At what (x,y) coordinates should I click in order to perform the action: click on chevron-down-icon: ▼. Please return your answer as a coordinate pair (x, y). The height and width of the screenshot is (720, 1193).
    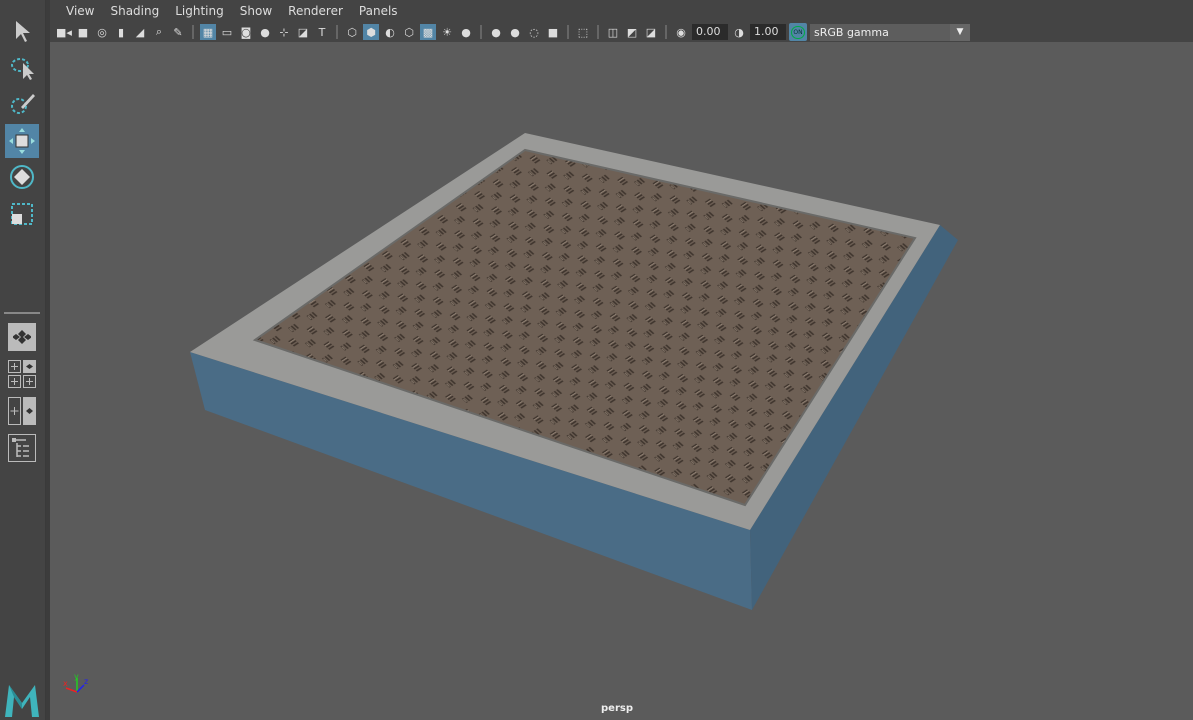
    Looking at the image, I should click on (960, 32).